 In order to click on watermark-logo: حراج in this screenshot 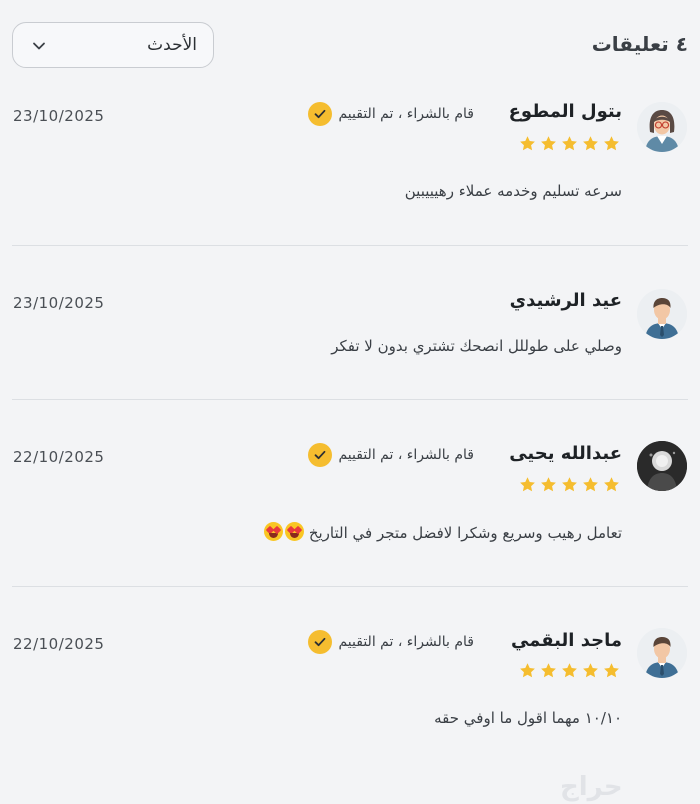, I will do `click(591, 787)`.